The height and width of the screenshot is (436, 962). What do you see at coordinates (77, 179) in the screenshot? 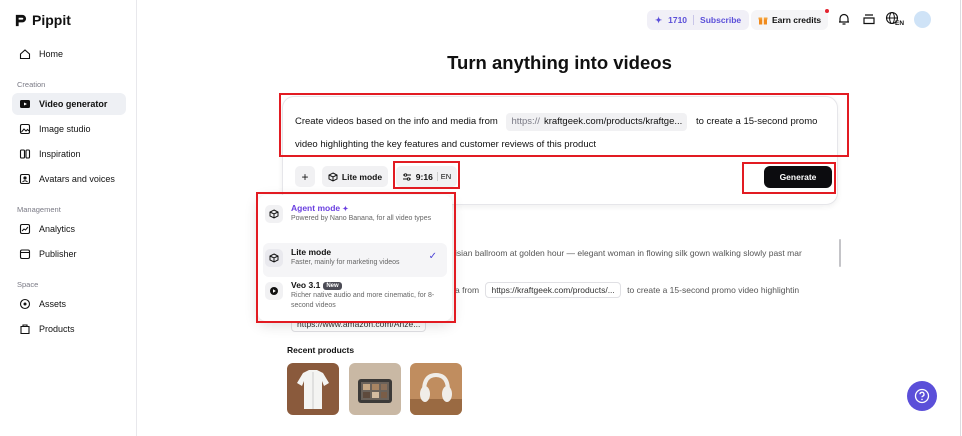
I see `sidebar-item-label: Avatars and voices` at bounding box center [77, 179].